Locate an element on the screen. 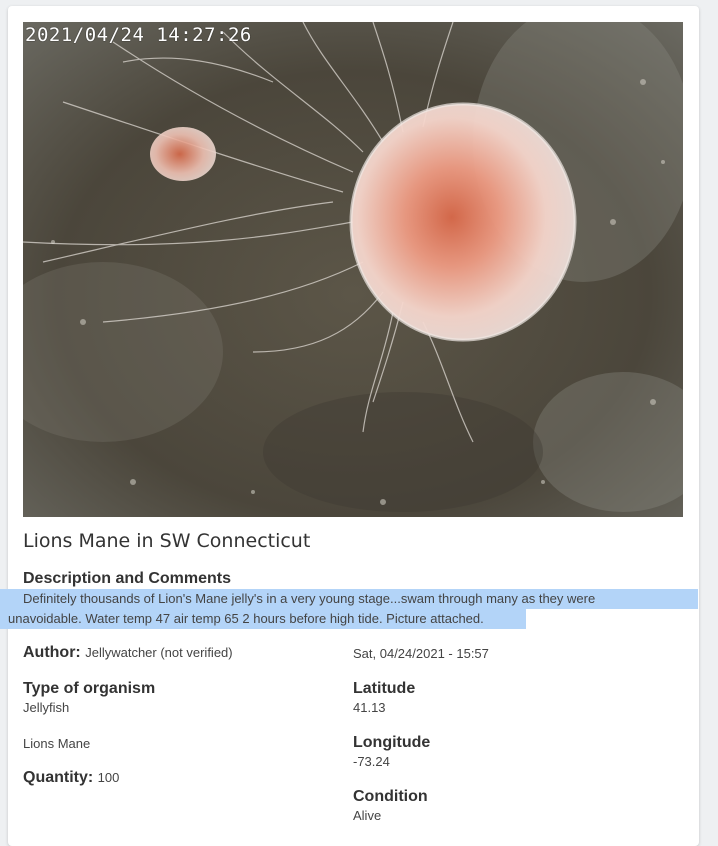 The height and width of the screenshot is (846, 718). latitude-value: 41.13 is located at coordinates (369, 707).